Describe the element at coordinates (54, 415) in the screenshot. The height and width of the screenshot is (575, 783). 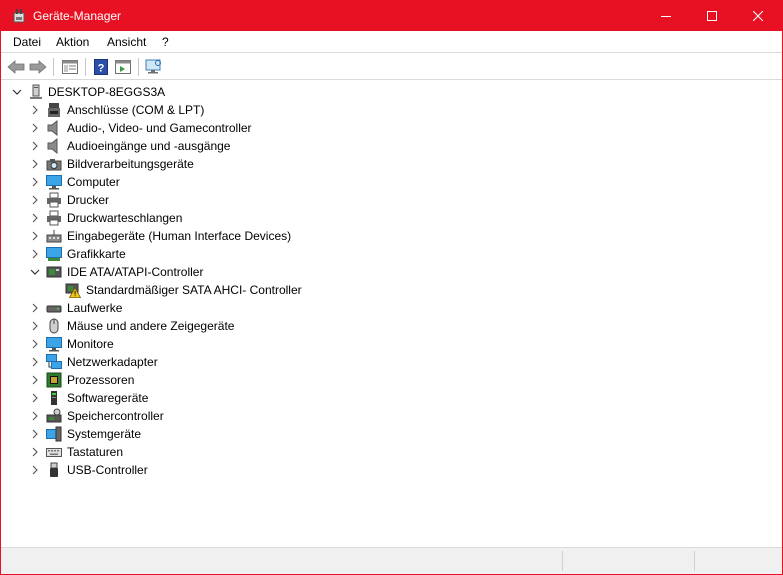
I see `storage-controller-icon` at that location.